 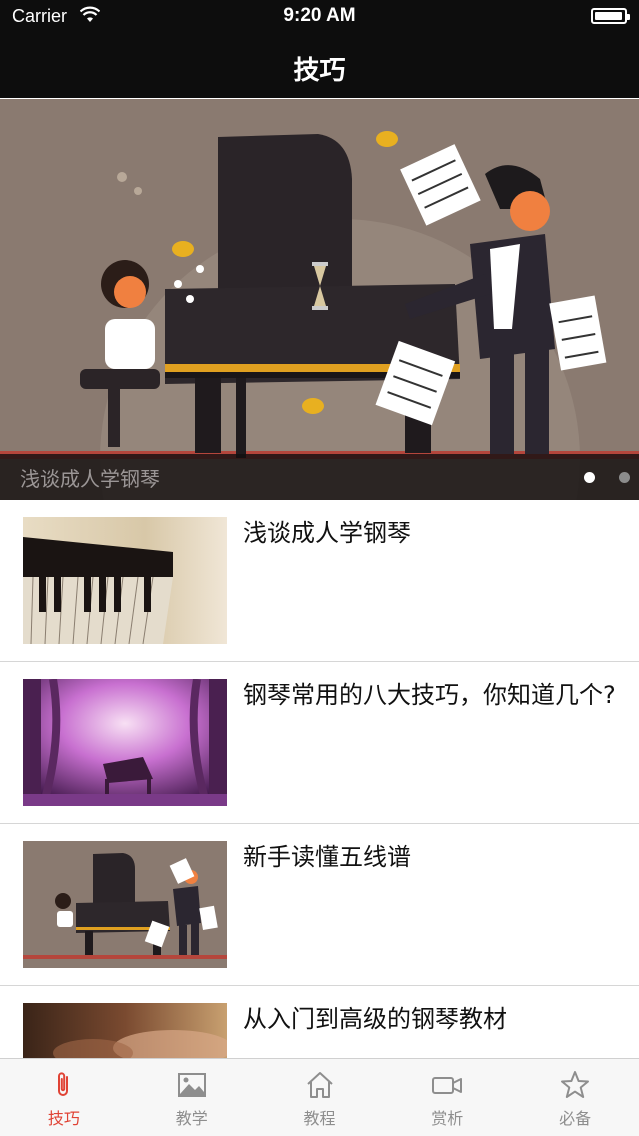 What do you see at coordinates (575, 1118) in the screenshot?
I see `tab-label: 必备` at bounding box center [575, 1118].